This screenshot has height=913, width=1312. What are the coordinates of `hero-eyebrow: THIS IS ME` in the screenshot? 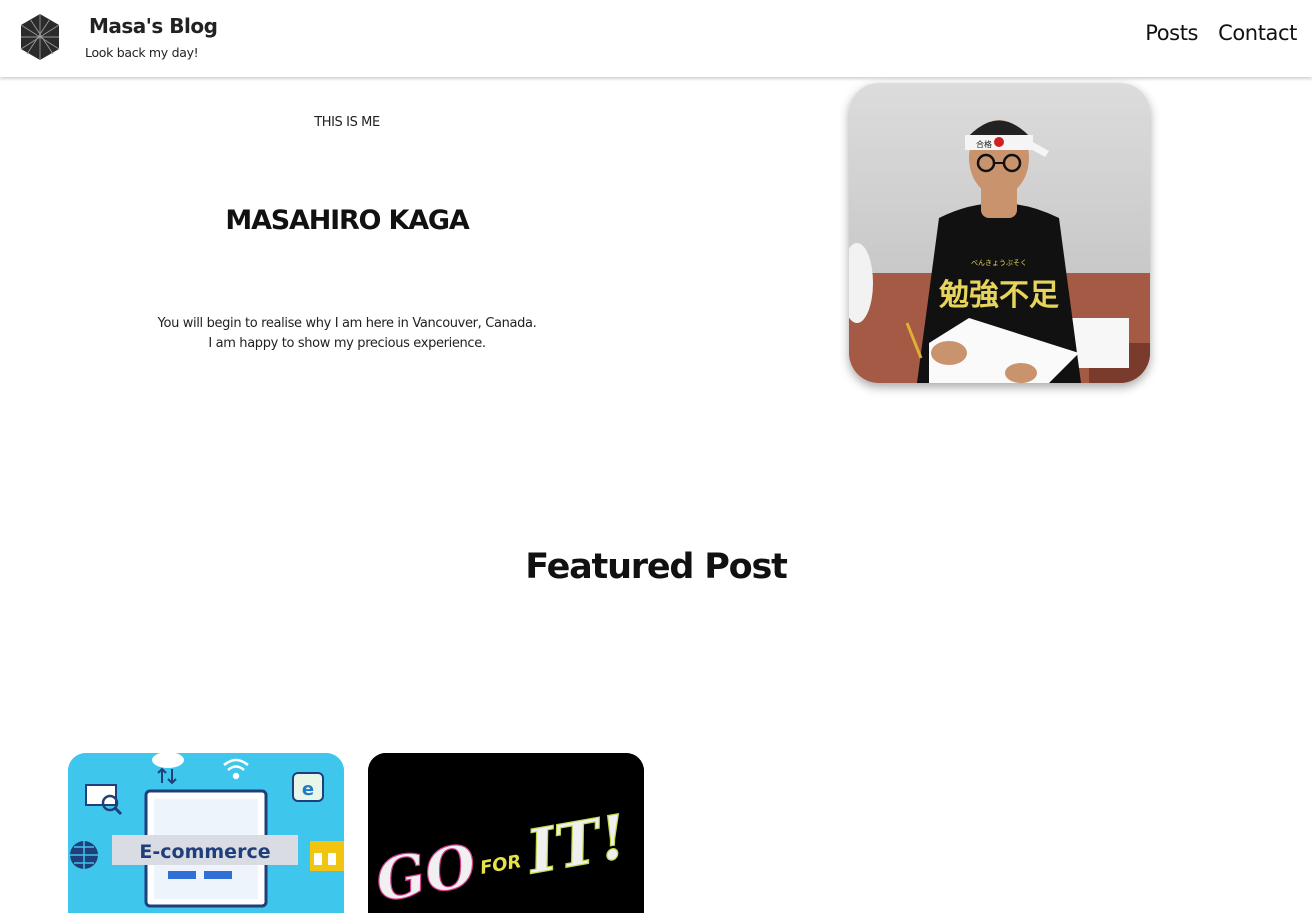 It's located at (347, 122).